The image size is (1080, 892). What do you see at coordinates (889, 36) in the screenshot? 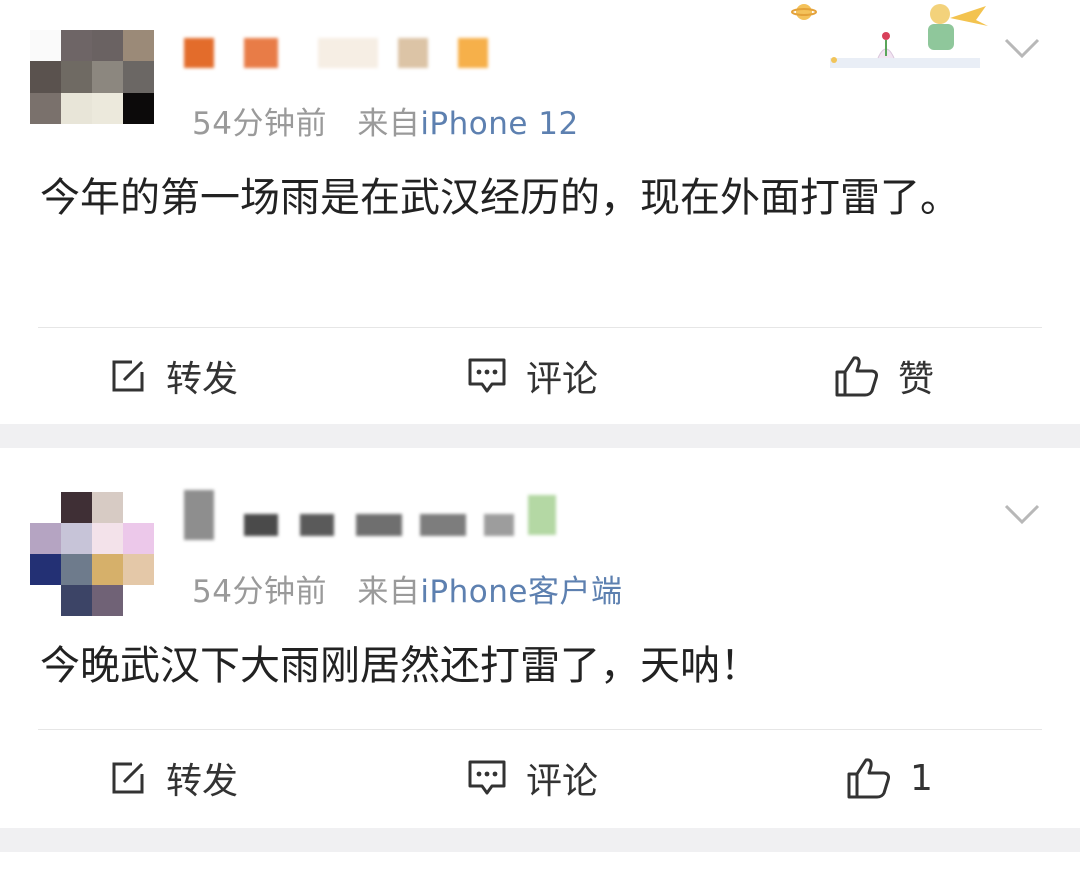
I see `prince-decoration-image` at bounding box center [889, 36].